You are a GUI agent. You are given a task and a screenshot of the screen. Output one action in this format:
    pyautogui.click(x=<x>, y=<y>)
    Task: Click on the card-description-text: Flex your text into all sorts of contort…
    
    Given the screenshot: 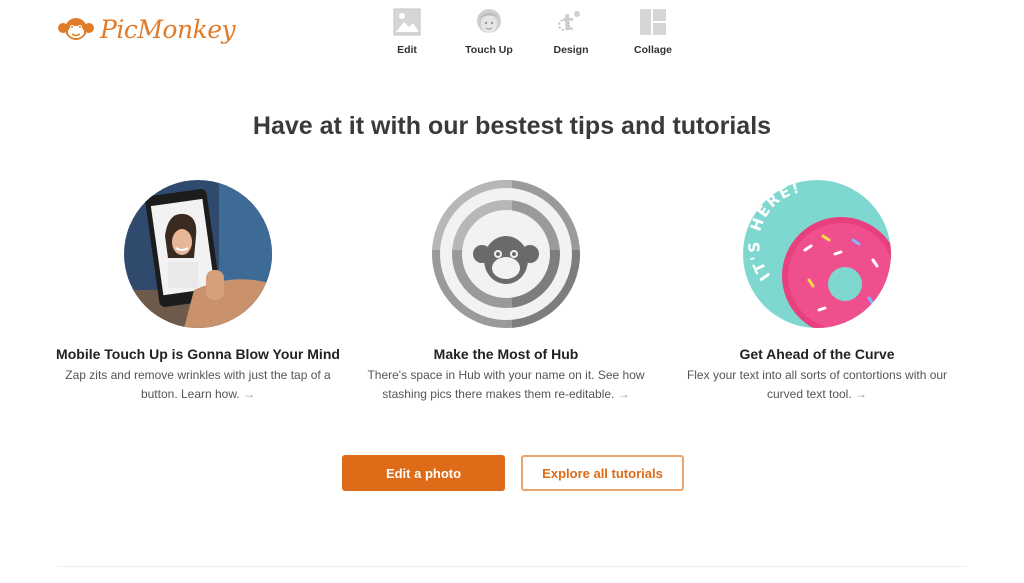 What is the action you would take?
    pyautogui.click(x=817, y=384)
    